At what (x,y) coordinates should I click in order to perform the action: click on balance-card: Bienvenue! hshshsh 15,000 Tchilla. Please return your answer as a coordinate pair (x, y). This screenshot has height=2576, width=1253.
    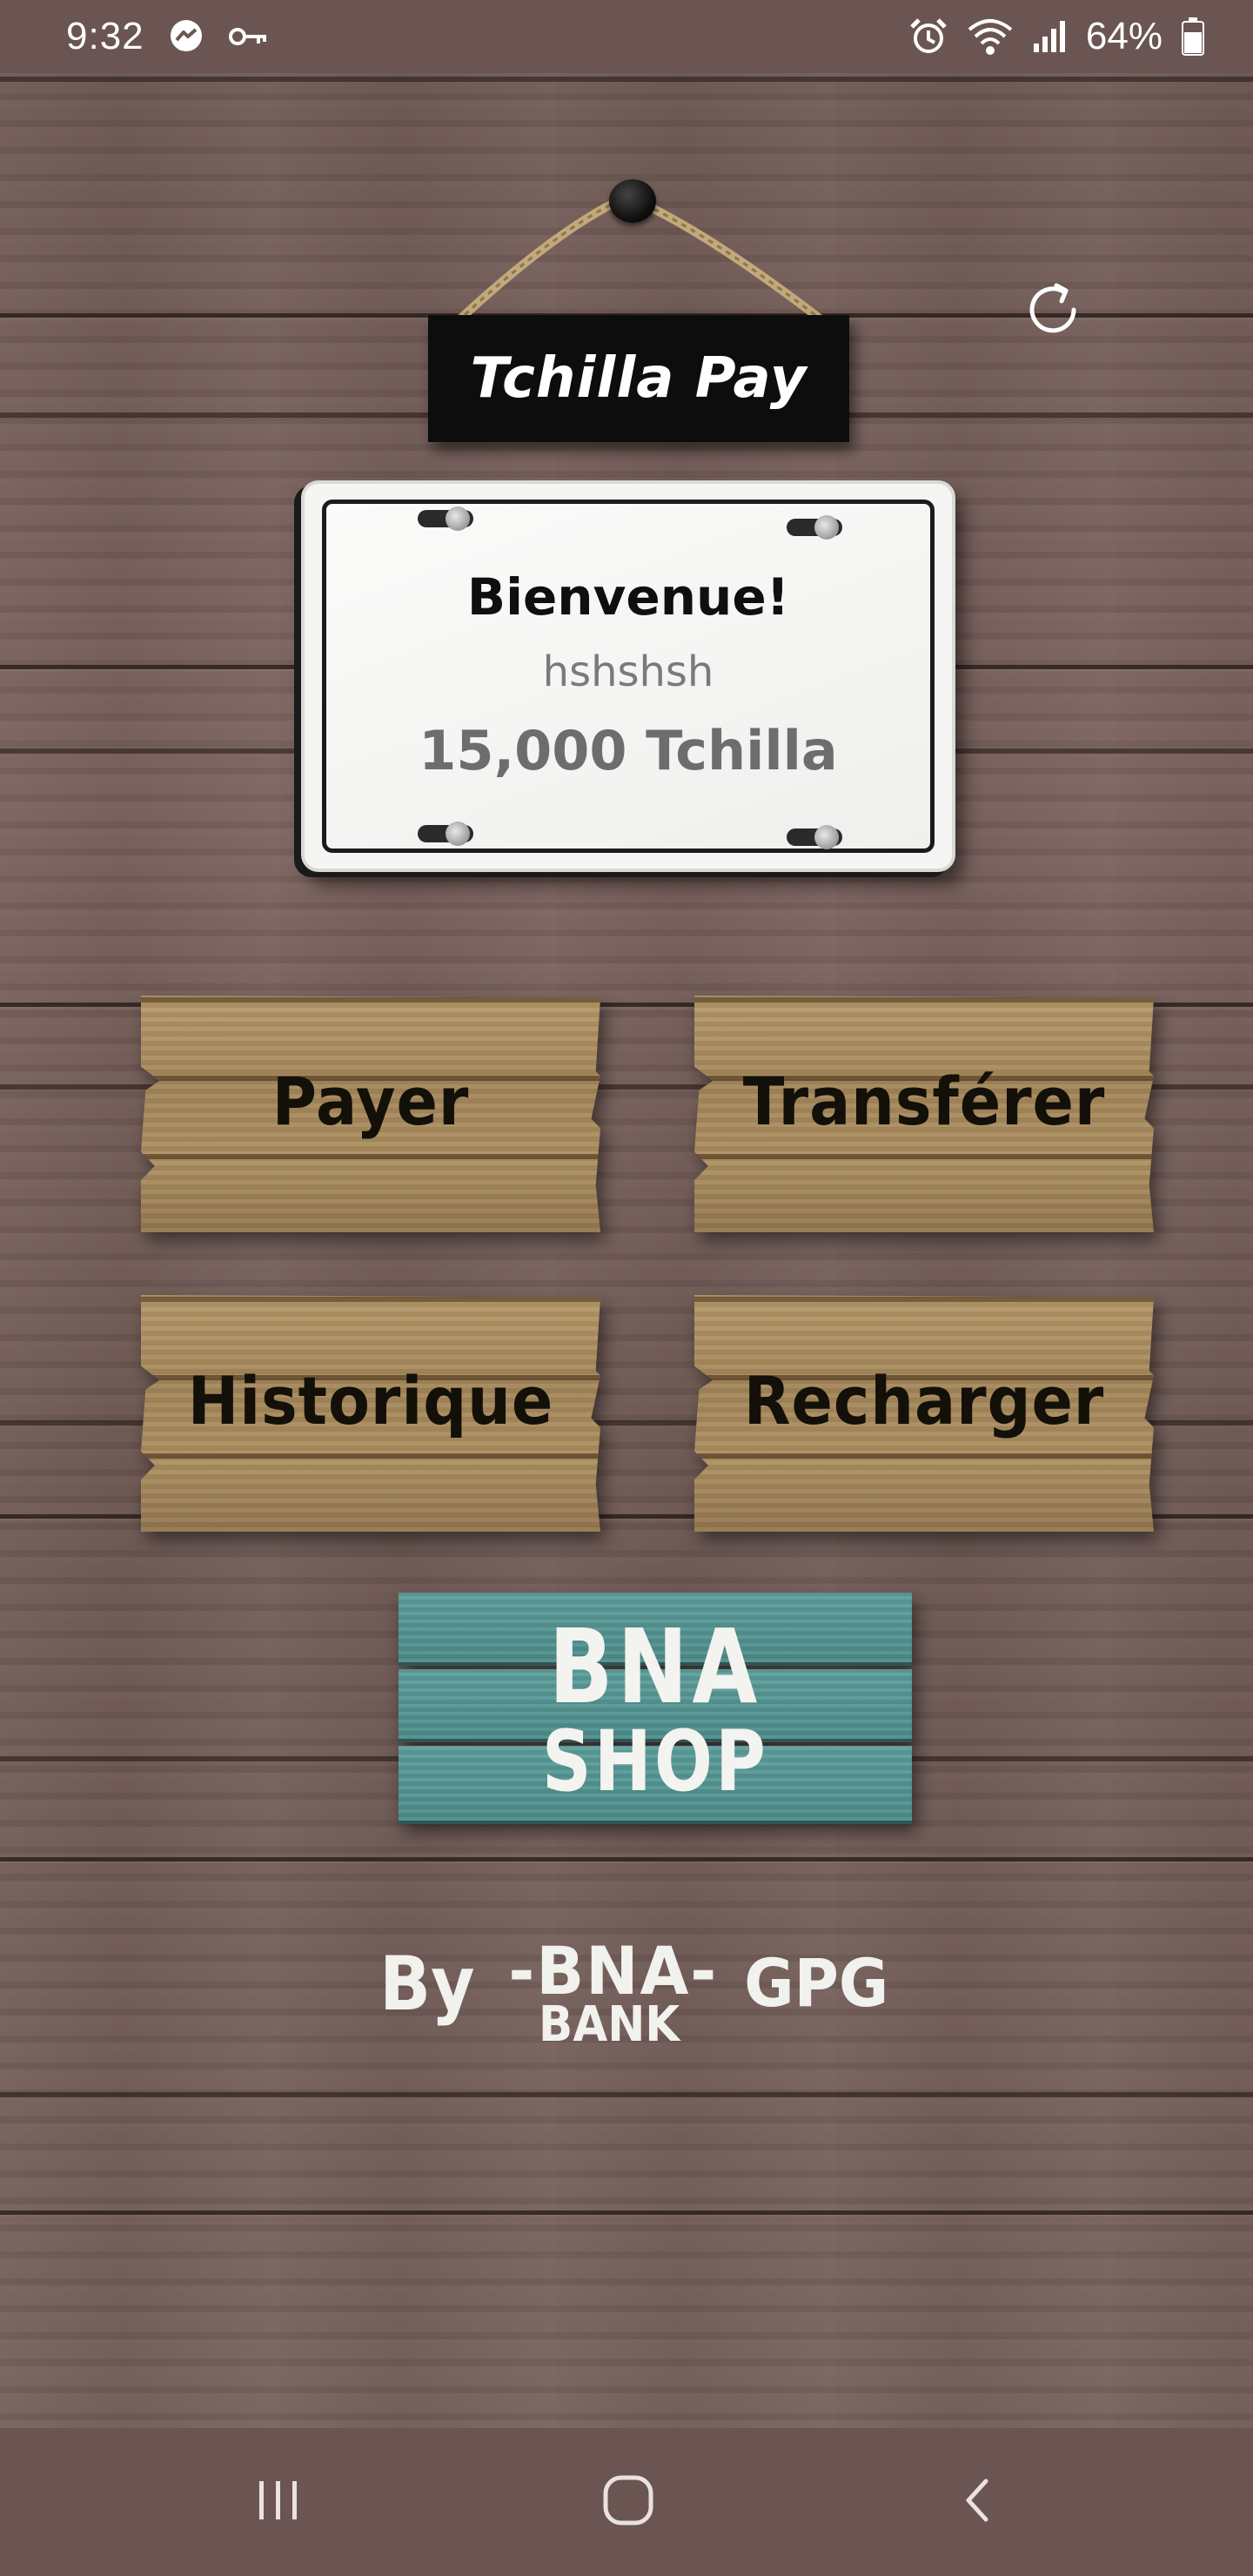
    Looking at the image, I should click on (628, 676).